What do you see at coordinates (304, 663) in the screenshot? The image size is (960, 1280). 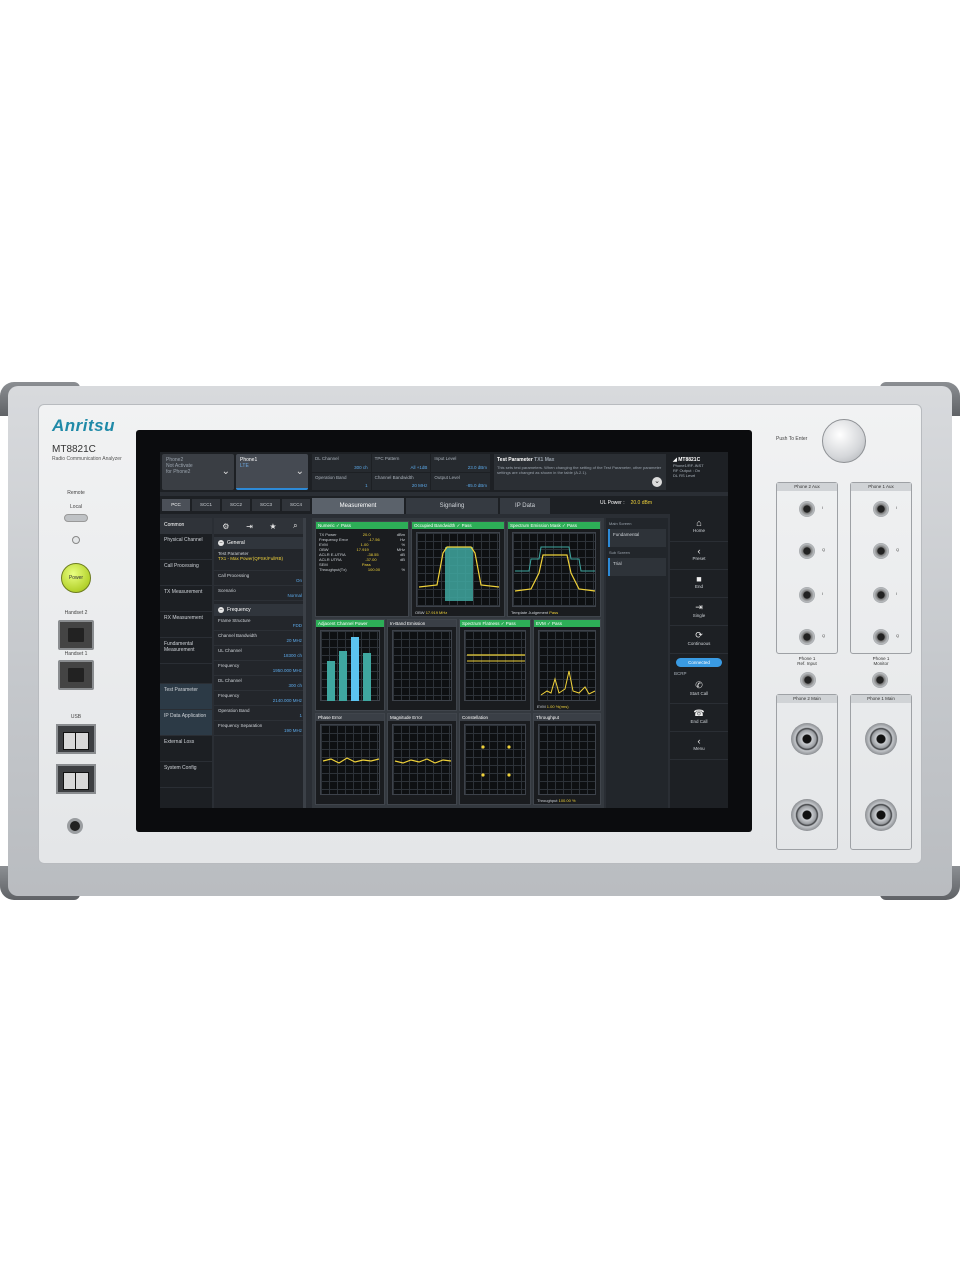 I see `settings-scrollbar` at bounding box center [304, 663].